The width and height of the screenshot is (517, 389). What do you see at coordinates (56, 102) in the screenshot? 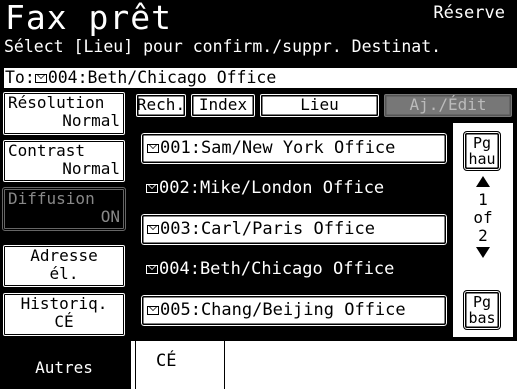
I see `resolution-label: Résolution` at bounding box center [56, 102].